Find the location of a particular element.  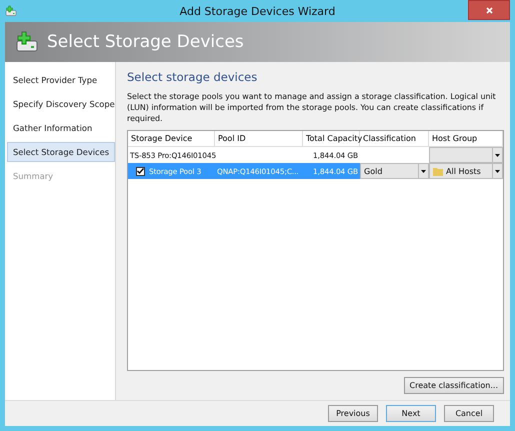

window-title: Add Storage Devices Wizard is located at coordinates (257, 11).